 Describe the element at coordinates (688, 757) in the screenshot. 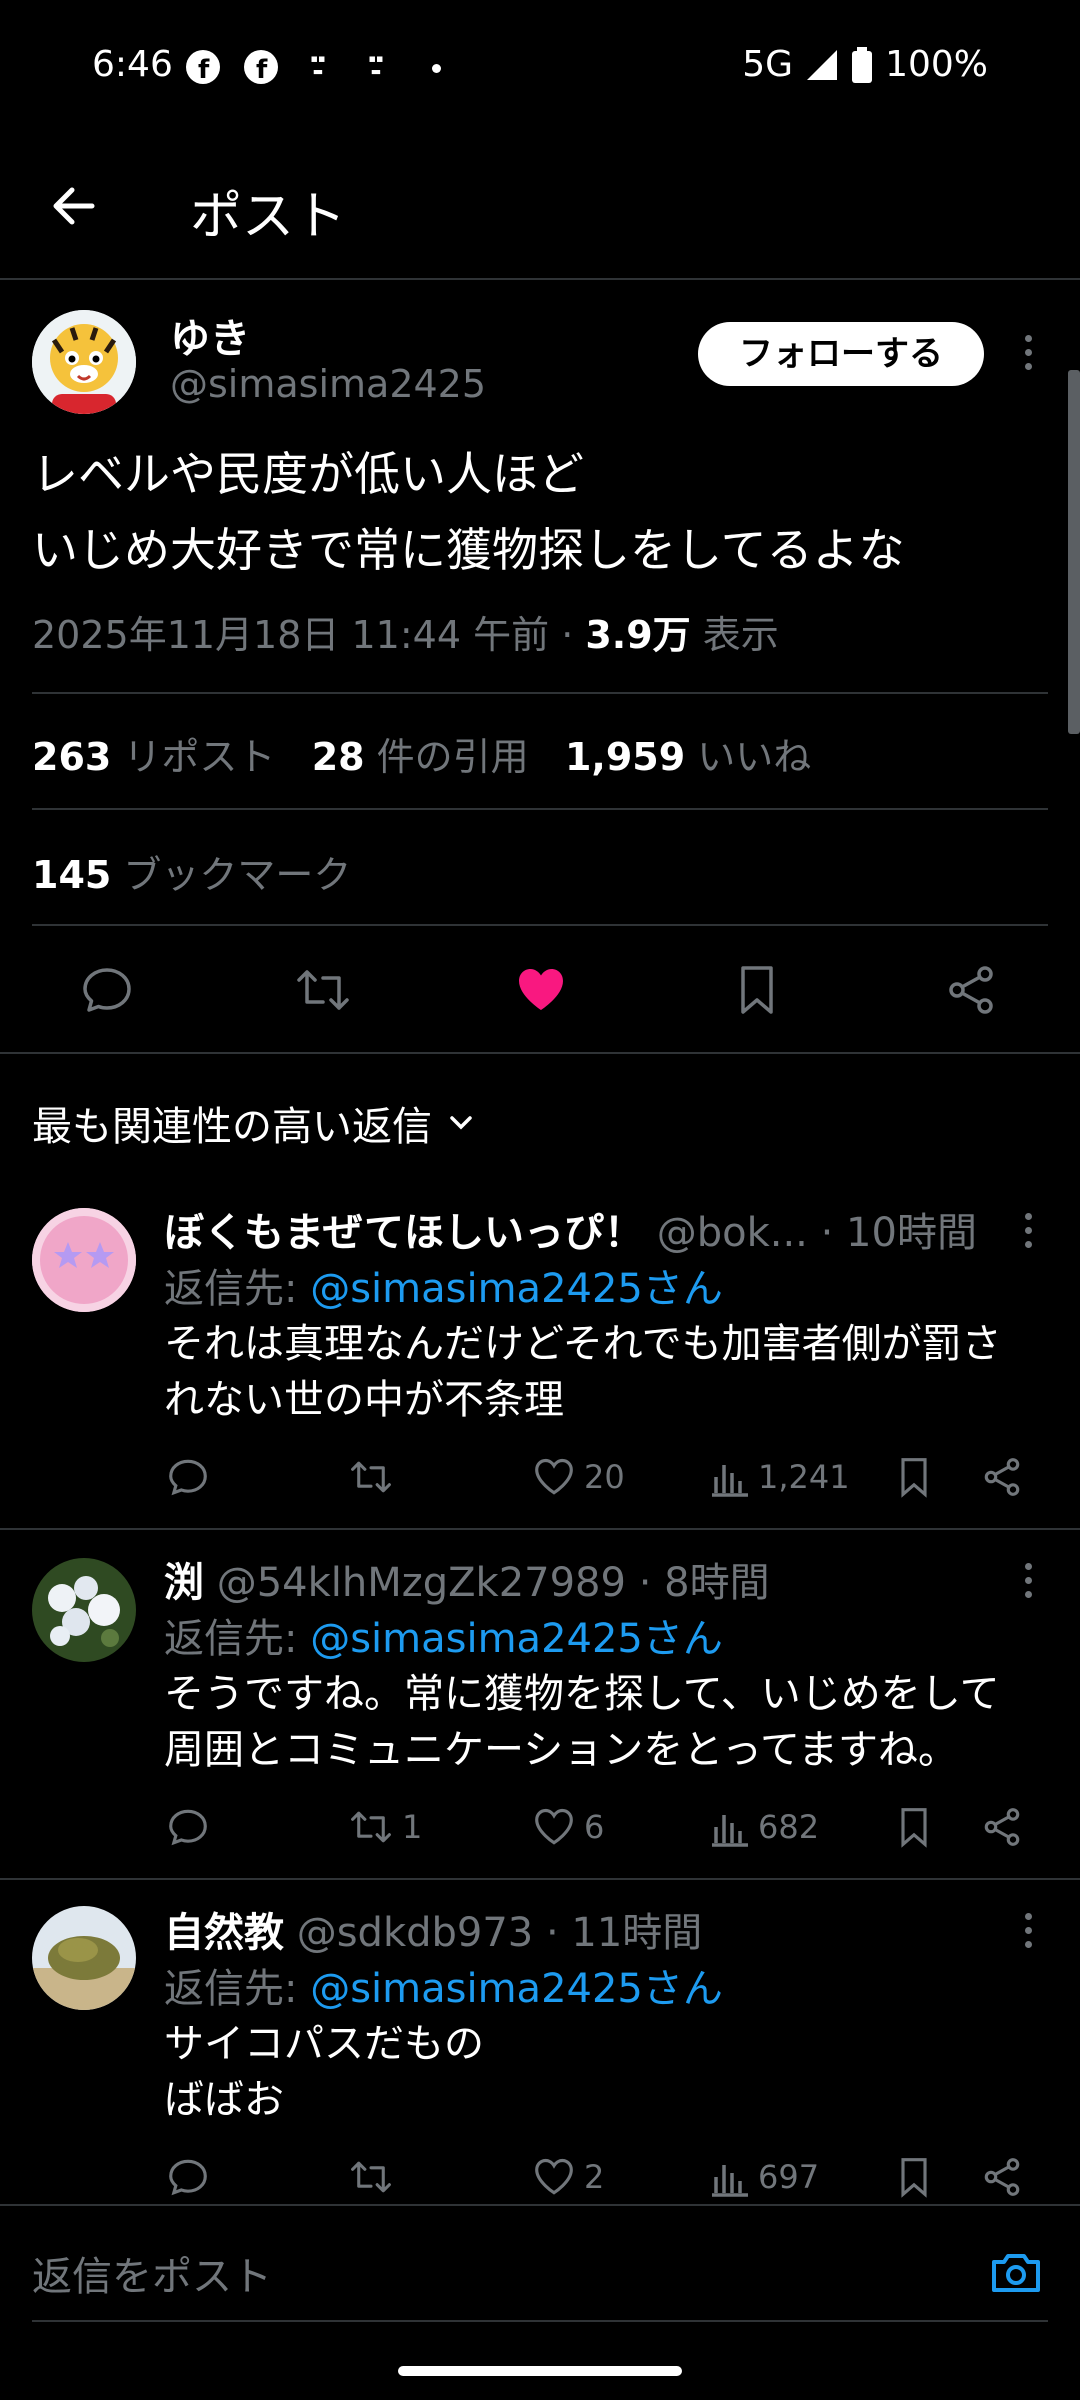

I see `likes-stat: 1,959 いいね` at that location.